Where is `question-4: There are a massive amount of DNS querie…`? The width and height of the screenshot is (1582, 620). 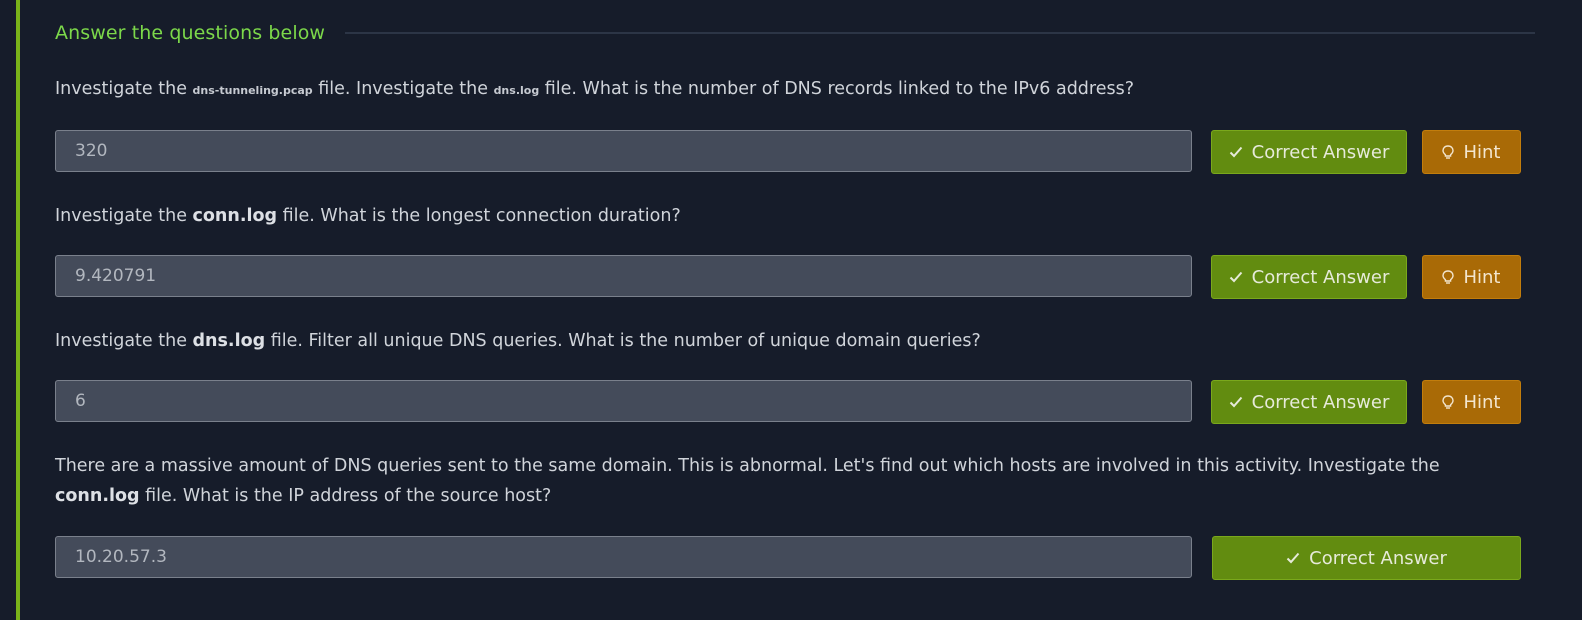 question-4: There are a massive amount of DNS querie… is located at coordinates (790, 481).